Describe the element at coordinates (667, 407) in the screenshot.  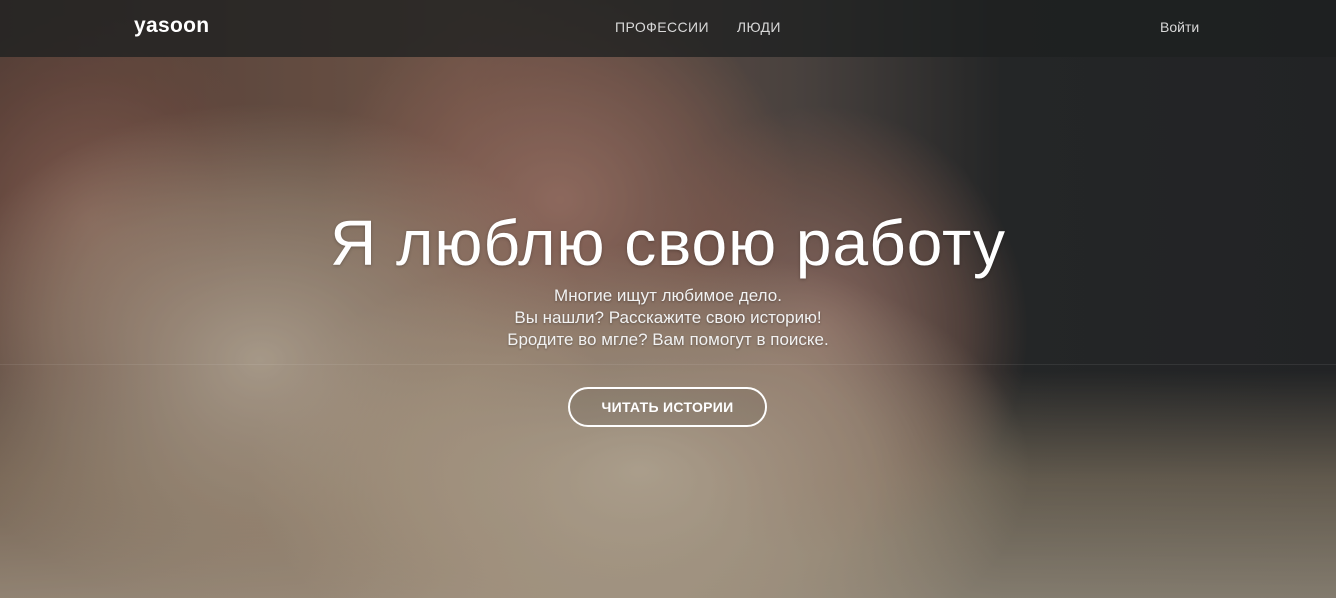
I see `read-stories-button: ЧИТАТЬ ИСТОРИИ` at that location.